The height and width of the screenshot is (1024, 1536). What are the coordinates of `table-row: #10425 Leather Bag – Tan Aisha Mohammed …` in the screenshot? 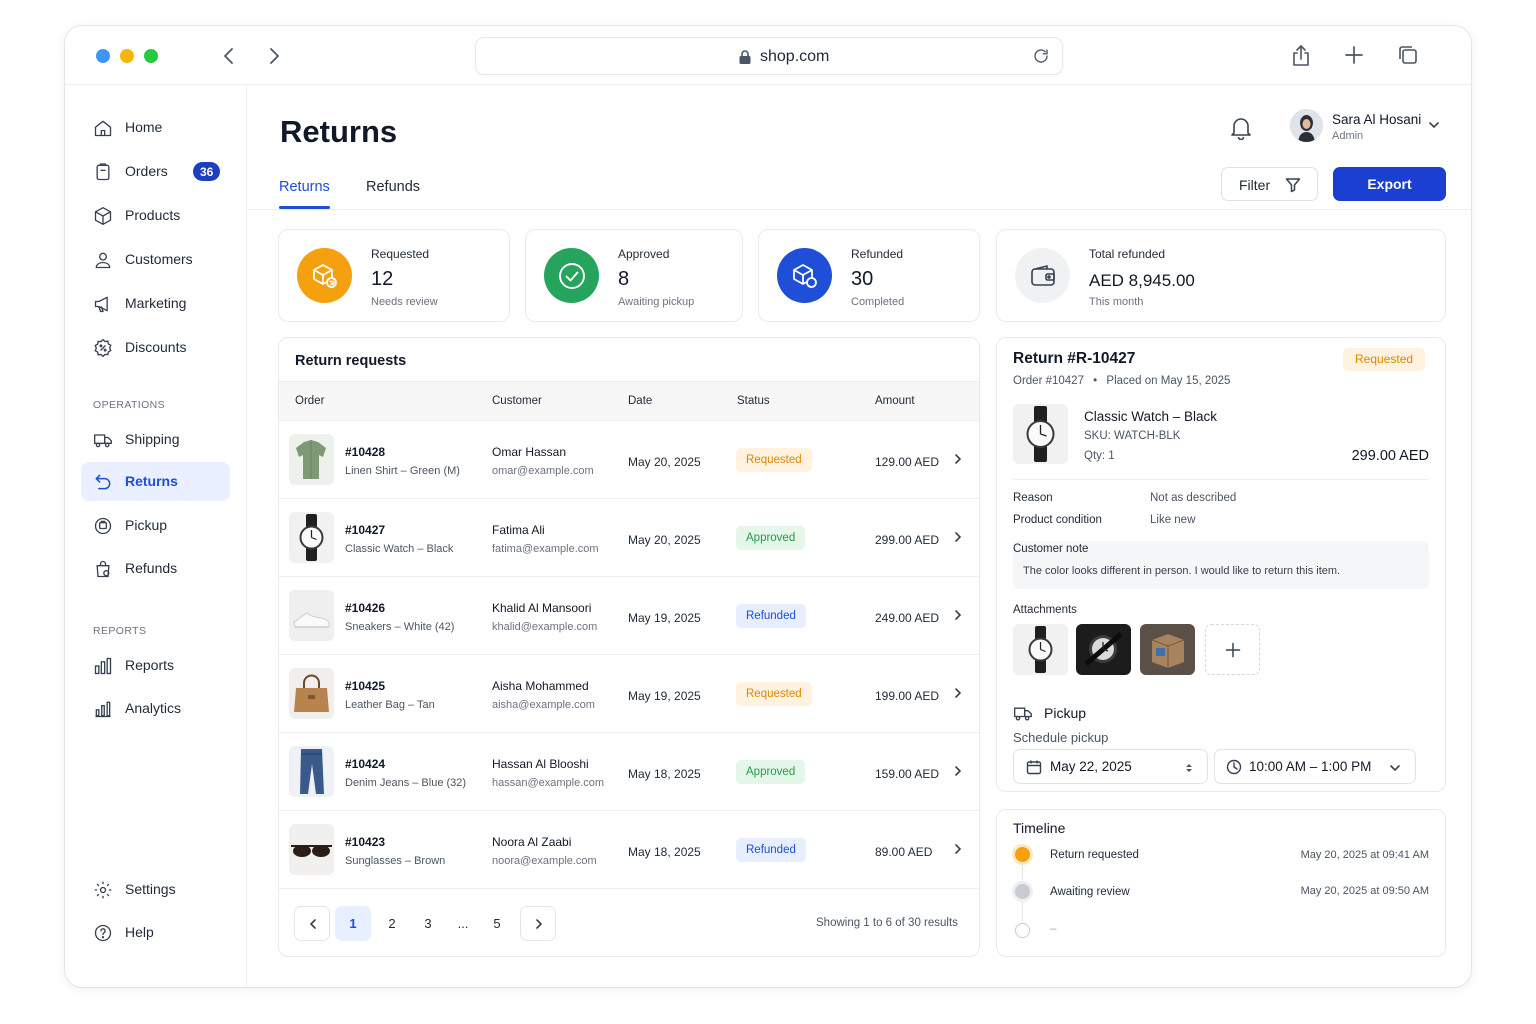 It's located at (629, 694).